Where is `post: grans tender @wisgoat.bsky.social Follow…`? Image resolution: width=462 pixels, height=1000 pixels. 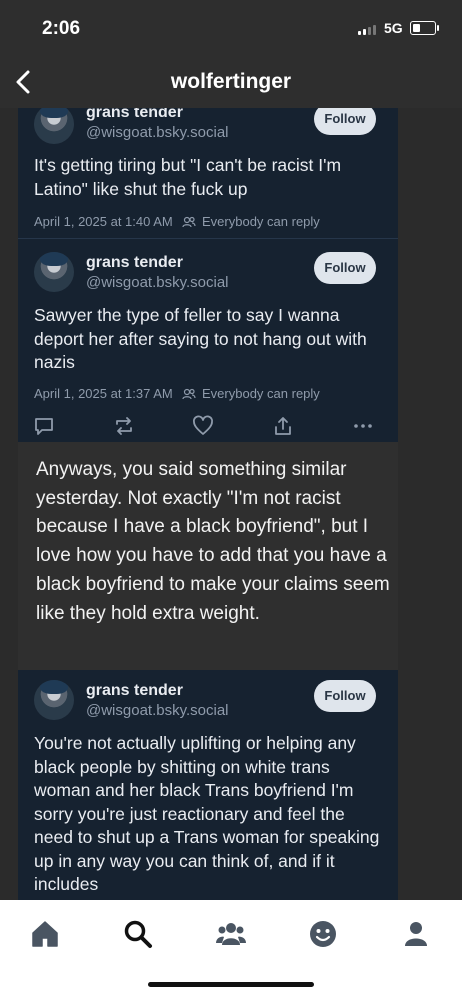
post: grans tender @wisgoat.bsky.social Follow… is located at coordinates (208, 171).